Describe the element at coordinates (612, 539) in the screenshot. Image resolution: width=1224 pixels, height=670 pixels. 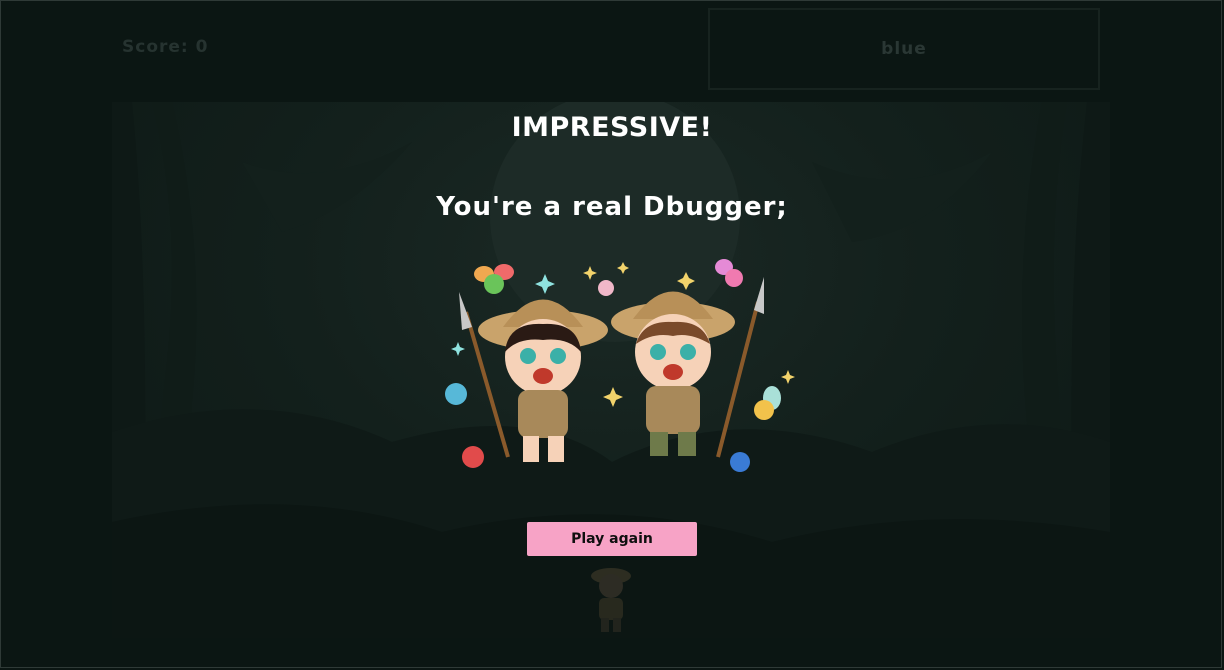
I see `play-again-button: Play again` at that location.